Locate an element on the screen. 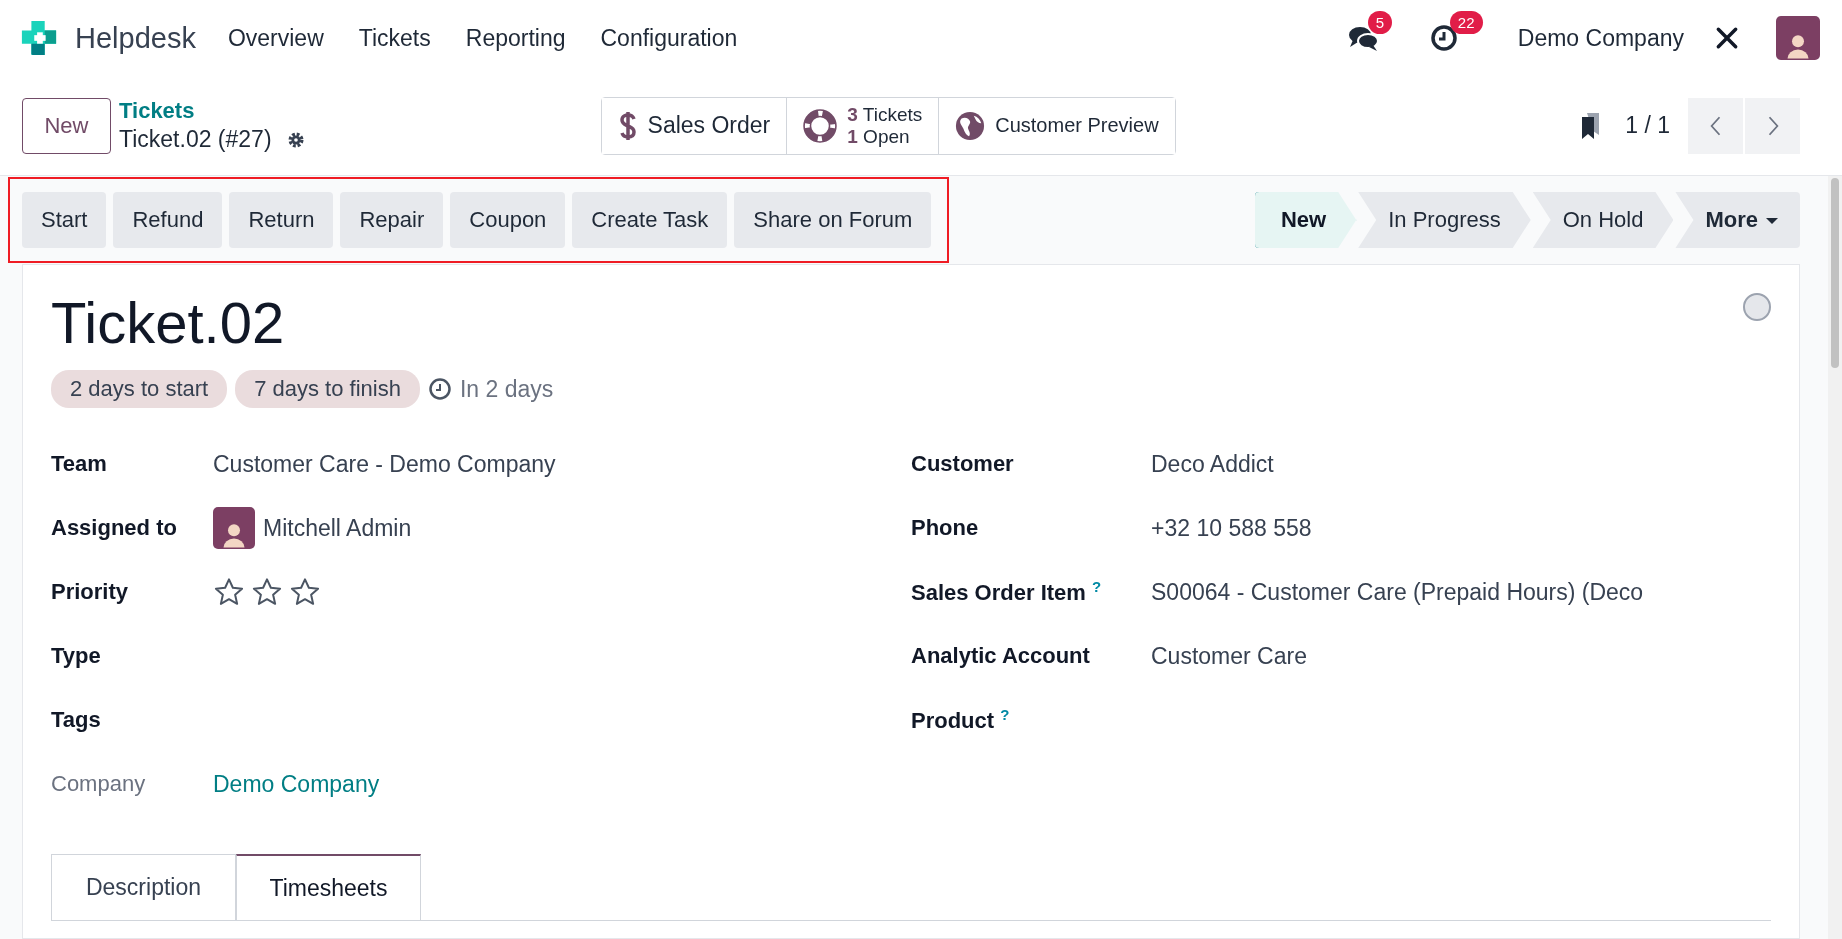  field-value: +32 10 588 558 is located at coordinates (1231, 528).